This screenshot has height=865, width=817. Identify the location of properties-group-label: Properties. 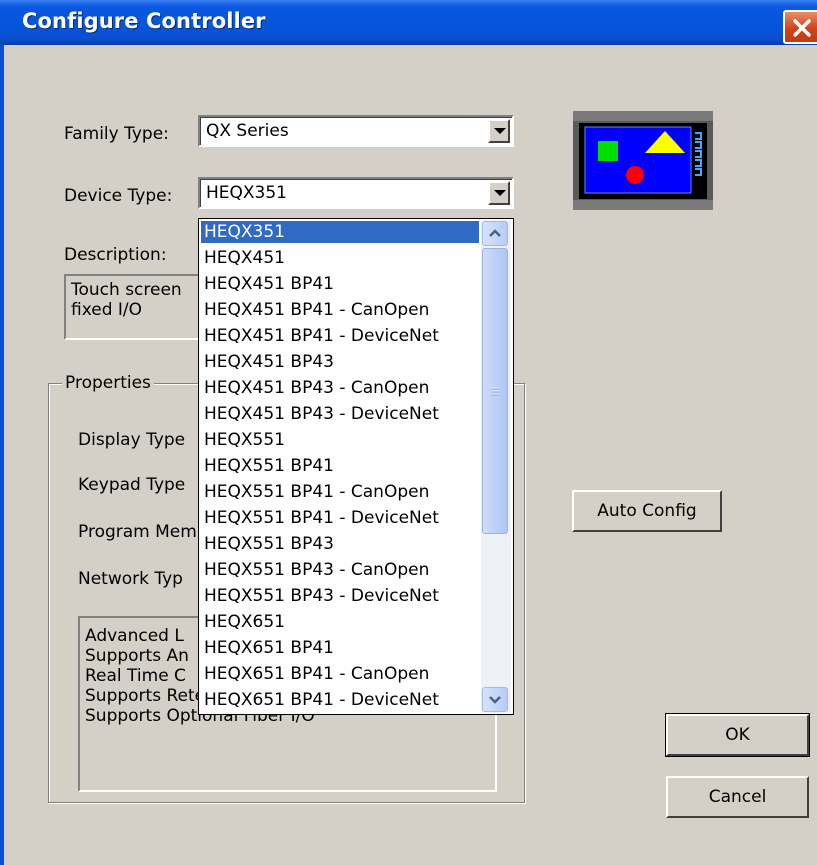
(108, 383).